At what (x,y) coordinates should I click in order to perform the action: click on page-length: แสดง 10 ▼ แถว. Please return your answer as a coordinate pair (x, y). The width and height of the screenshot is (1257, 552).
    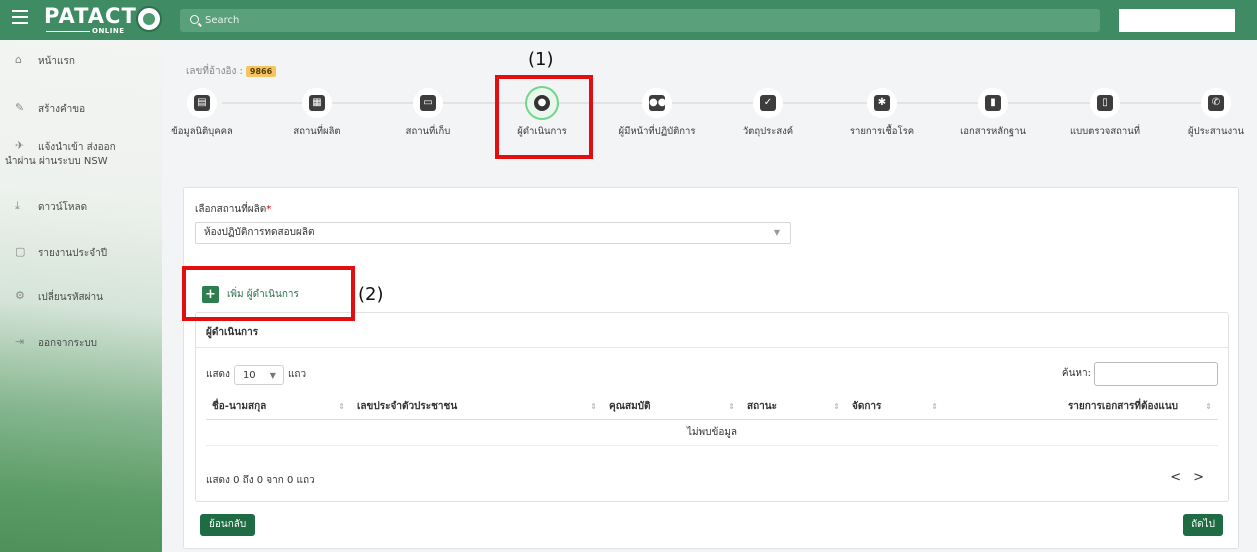
    Looking at the image, I should click on (256, 375).